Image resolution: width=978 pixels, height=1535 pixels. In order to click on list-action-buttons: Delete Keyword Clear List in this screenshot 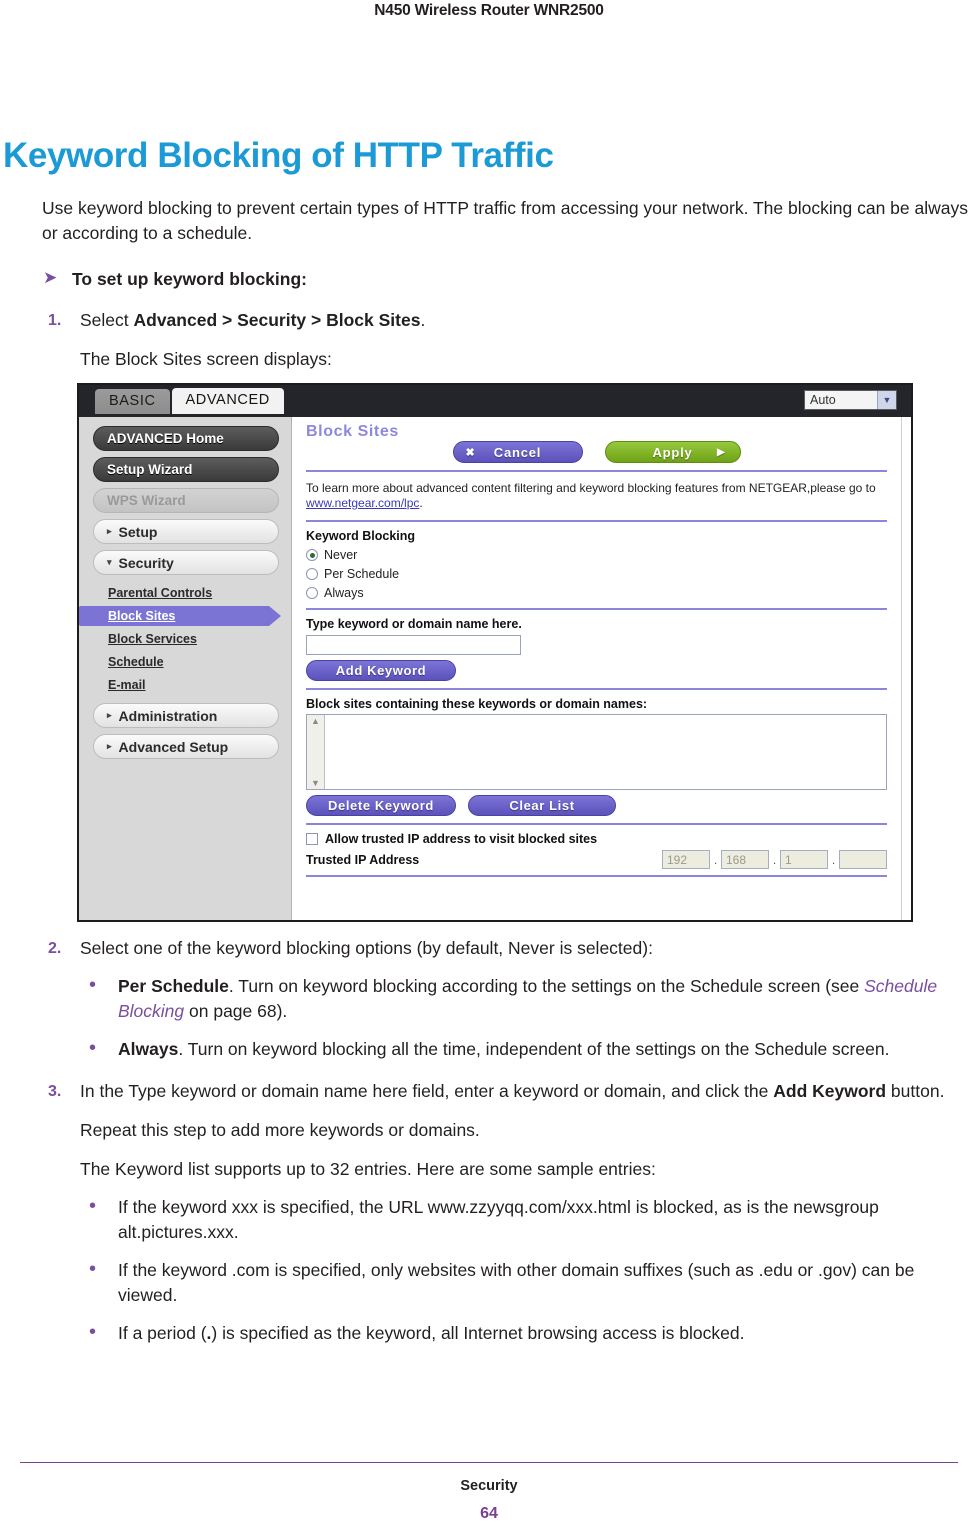, I will do `click(596, 805)`.